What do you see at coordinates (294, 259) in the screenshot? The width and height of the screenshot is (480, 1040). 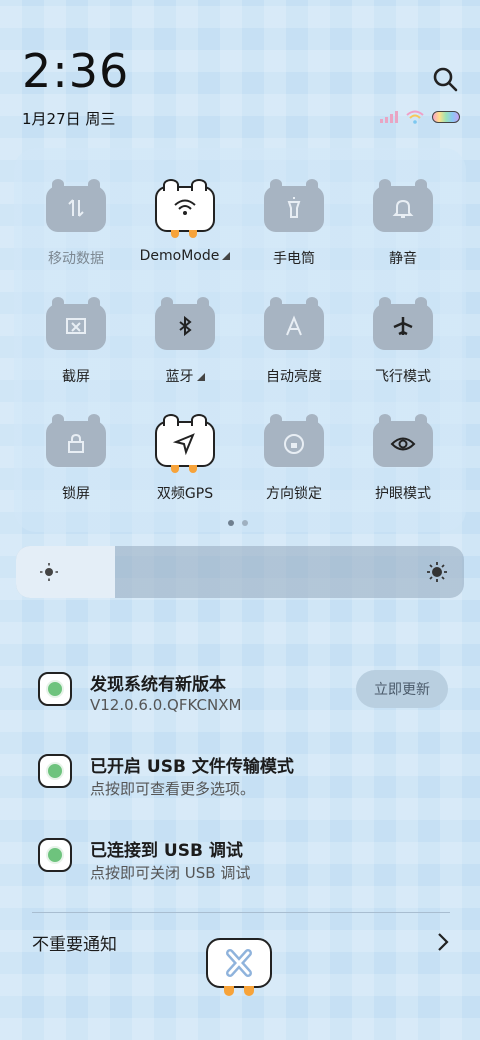 I see `tile-label: 手电筒` at bounding box center [294, 259].